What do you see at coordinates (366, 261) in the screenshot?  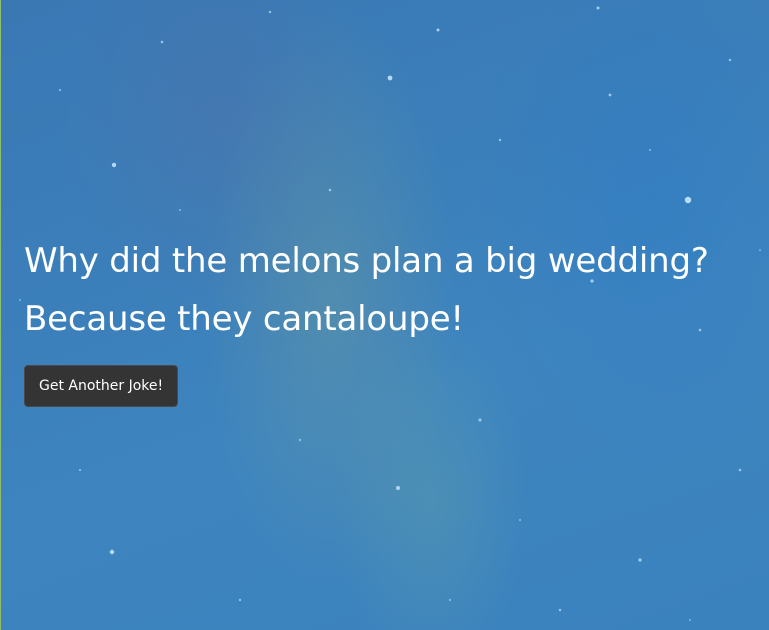 I see `joke-setup: Why did the melons plan a big wedding?` at bounding box center [366, 261].